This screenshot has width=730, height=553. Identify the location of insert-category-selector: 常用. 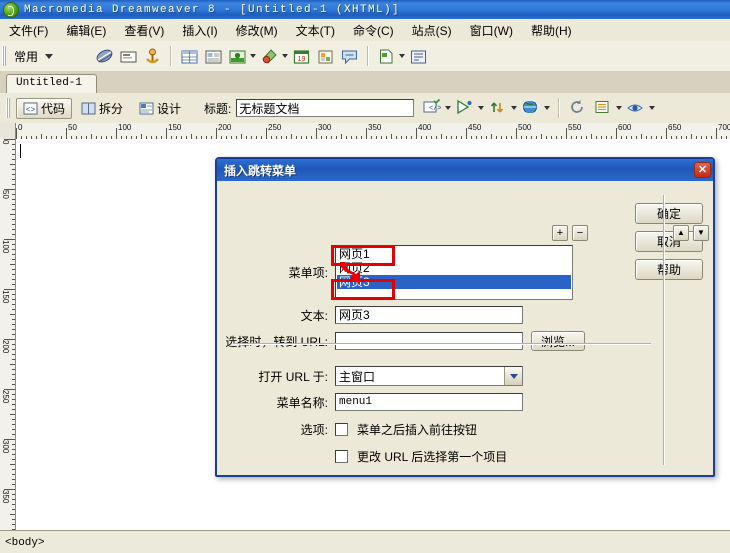
(41, 56).